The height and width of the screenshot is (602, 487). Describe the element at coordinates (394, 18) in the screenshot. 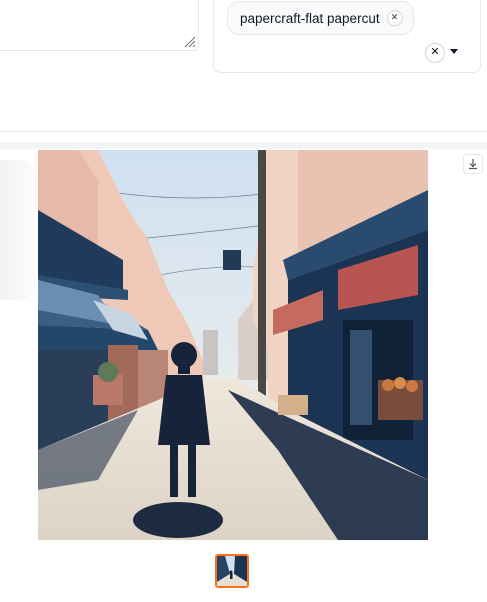

I see `remove-chip-icon: ✕` at that location.